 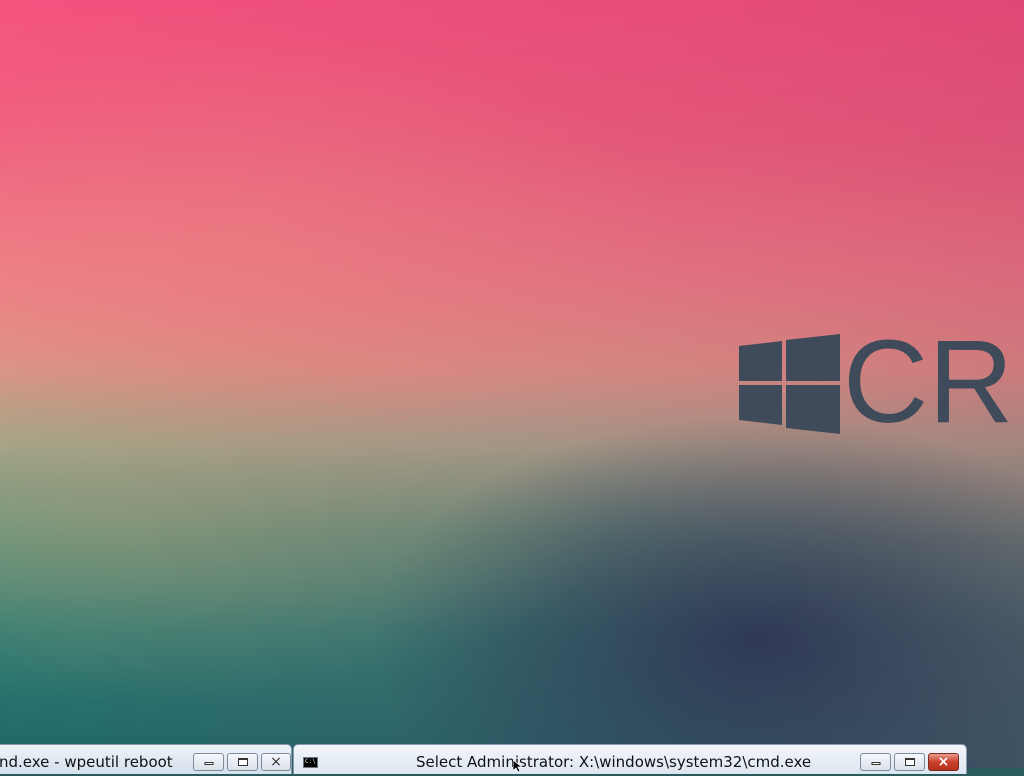 I want to click on cmd-window-wpeutil: nd.exe - wpeutil reboot ×, so click(x=146, y=759).